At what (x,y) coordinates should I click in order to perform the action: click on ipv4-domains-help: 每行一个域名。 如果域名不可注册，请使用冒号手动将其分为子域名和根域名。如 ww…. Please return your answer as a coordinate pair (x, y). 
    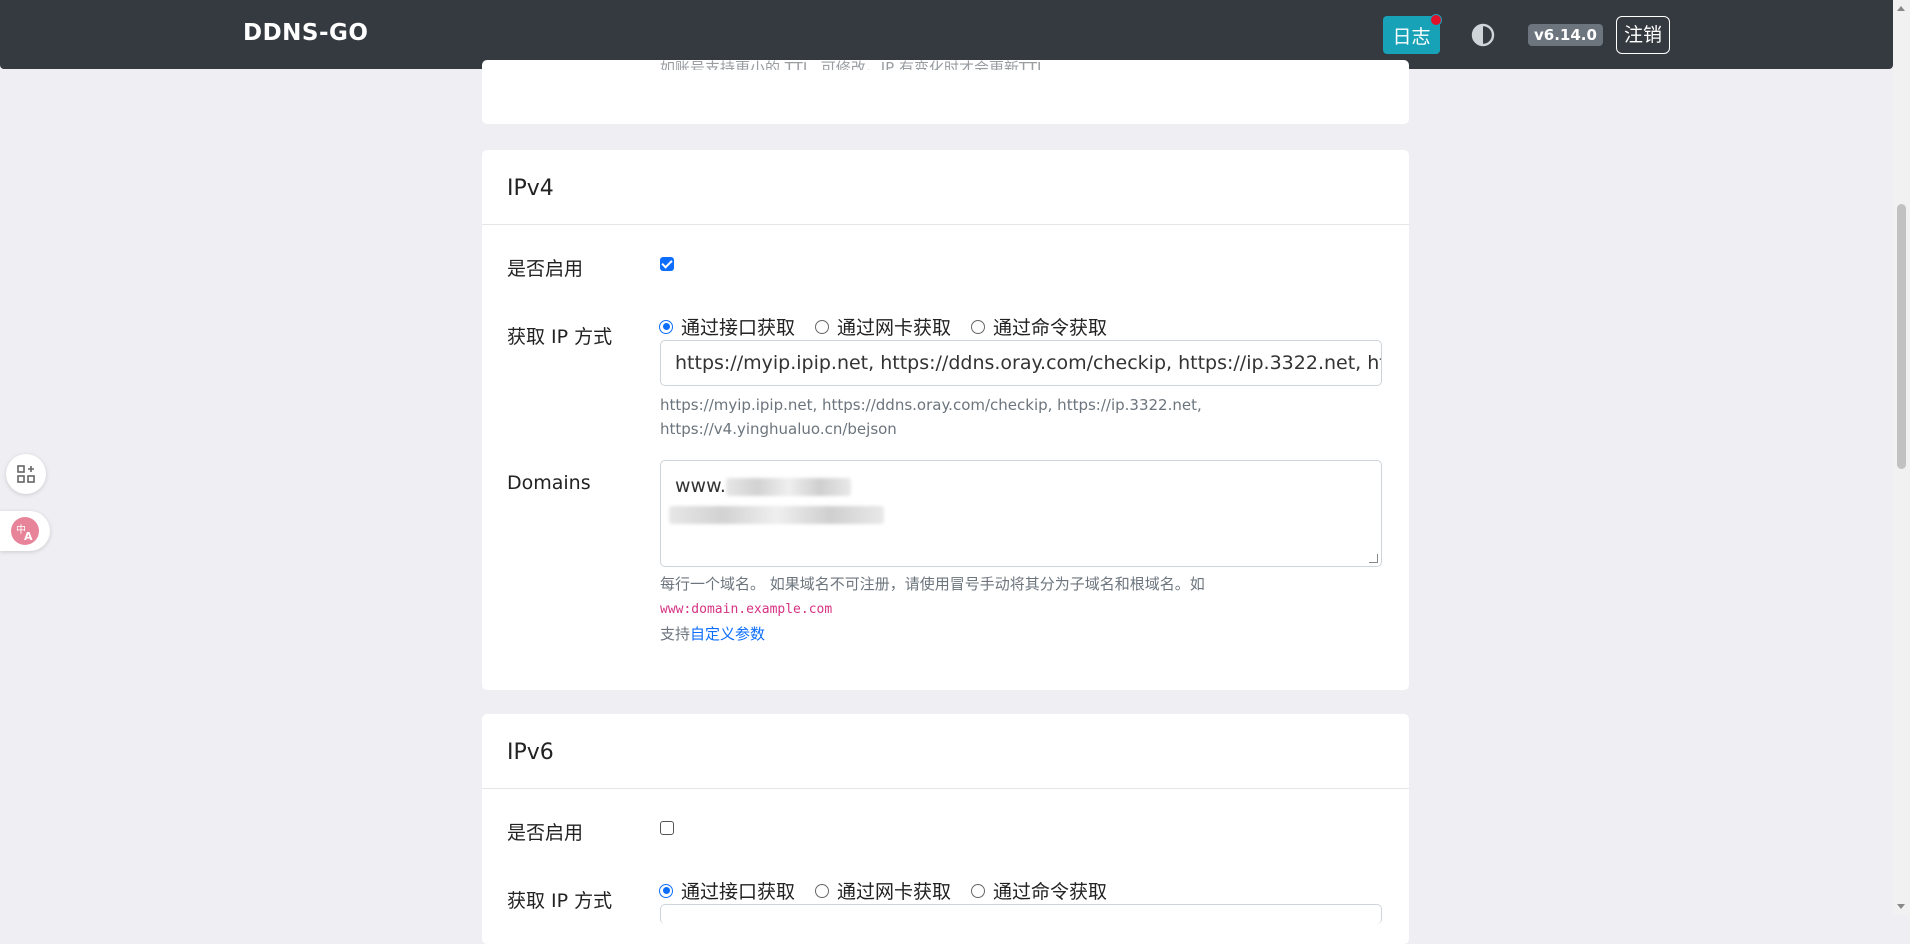
    Looking at the image, I should click on (932, 609).